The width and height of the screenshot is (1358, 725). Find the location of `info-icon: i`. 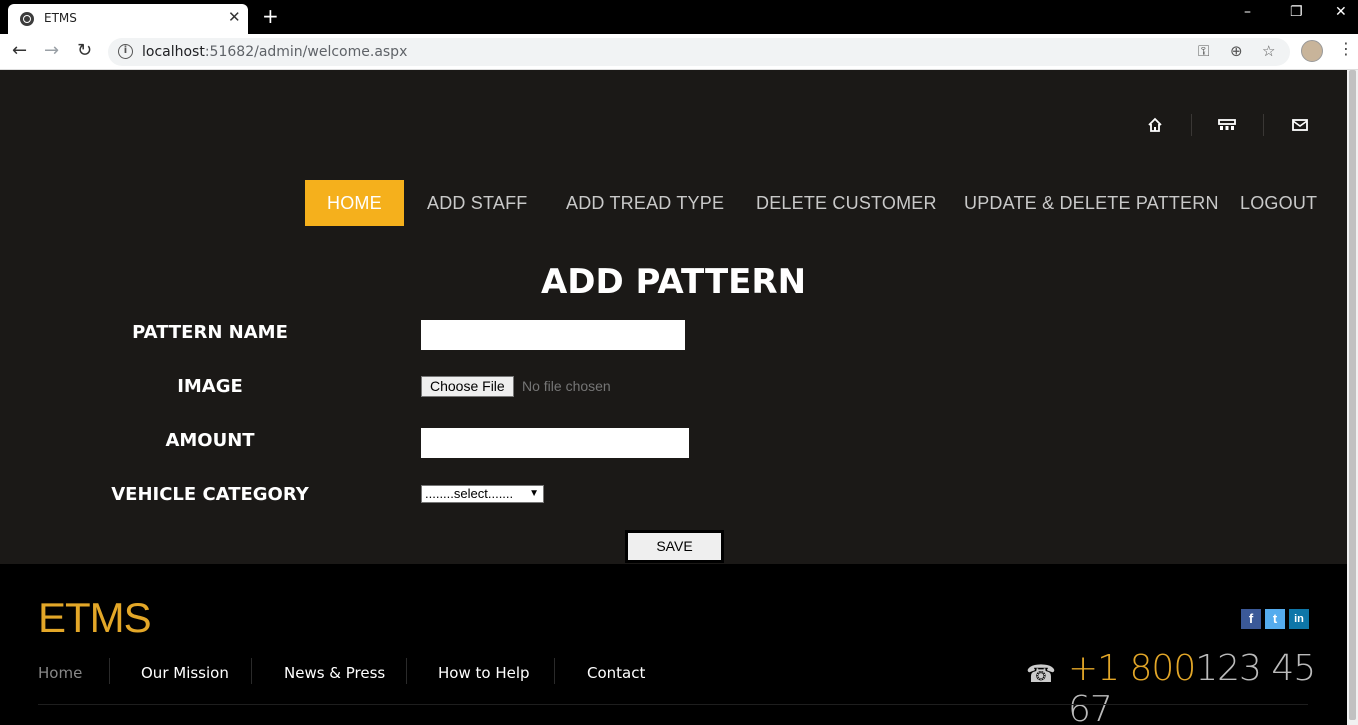

info-icon: i is located at coordinates (125, 51).